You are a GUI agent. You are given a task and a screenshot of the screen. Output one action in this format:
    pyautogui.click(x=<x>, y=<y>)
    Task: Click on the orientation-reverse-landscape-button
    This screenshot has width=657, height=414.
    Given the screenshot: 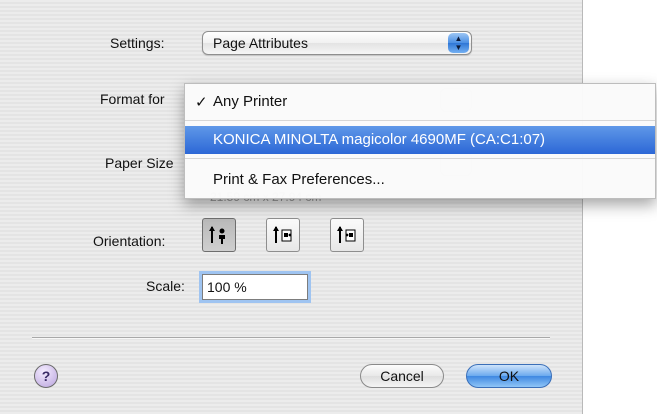 What is the action you would take?
    pyautogui.click(x=347, y=235)
    